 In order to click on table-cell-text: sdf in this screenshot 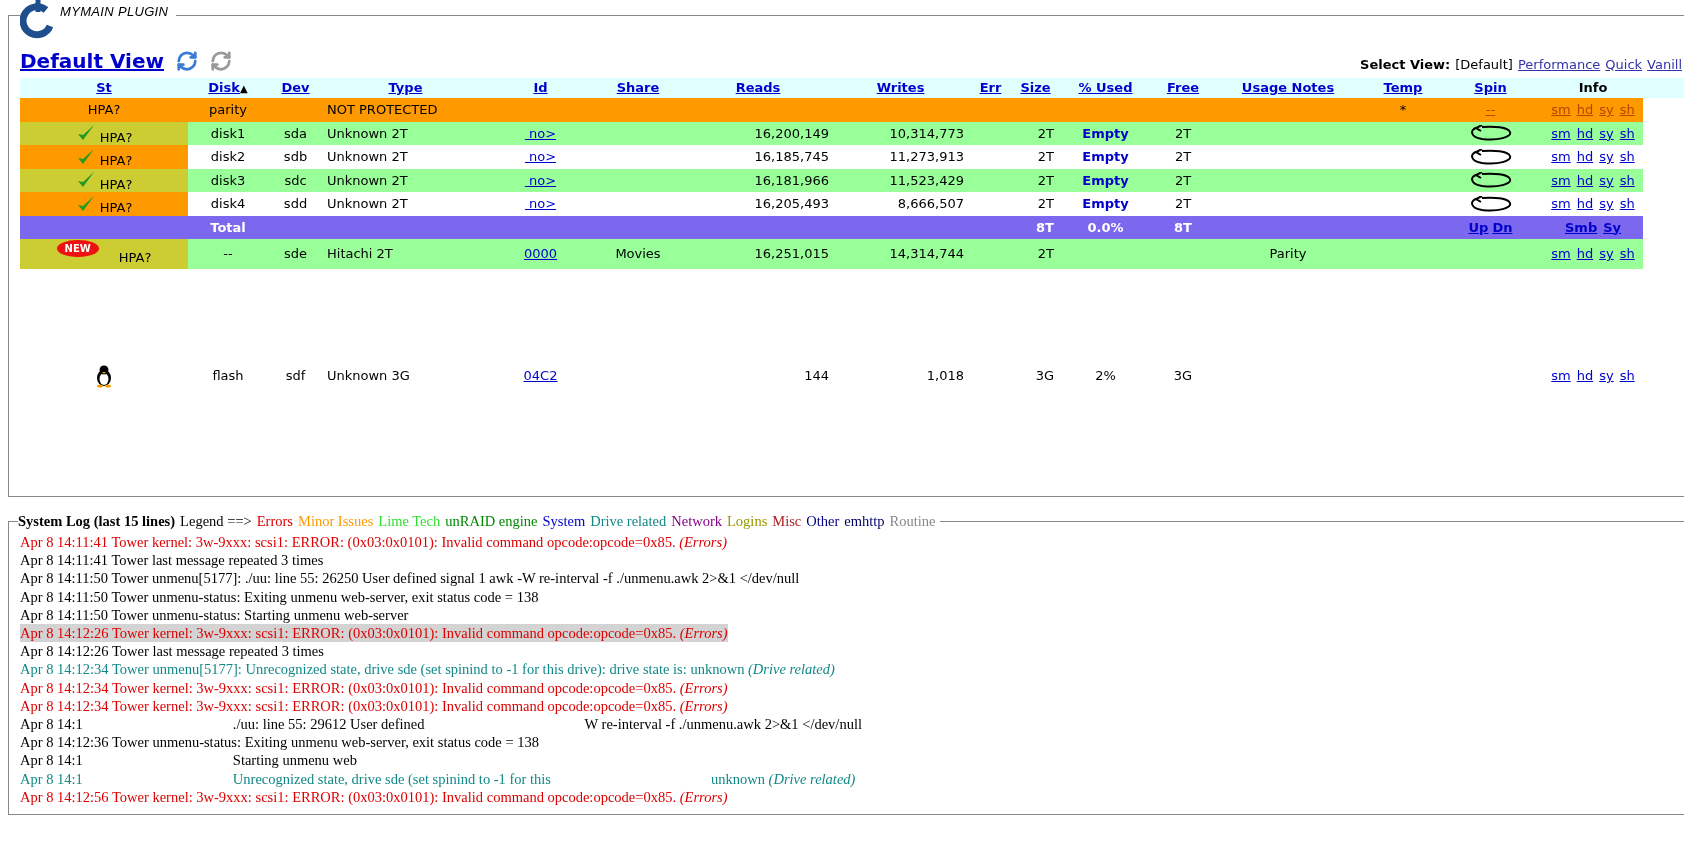, I will do `click(295, 376)`.